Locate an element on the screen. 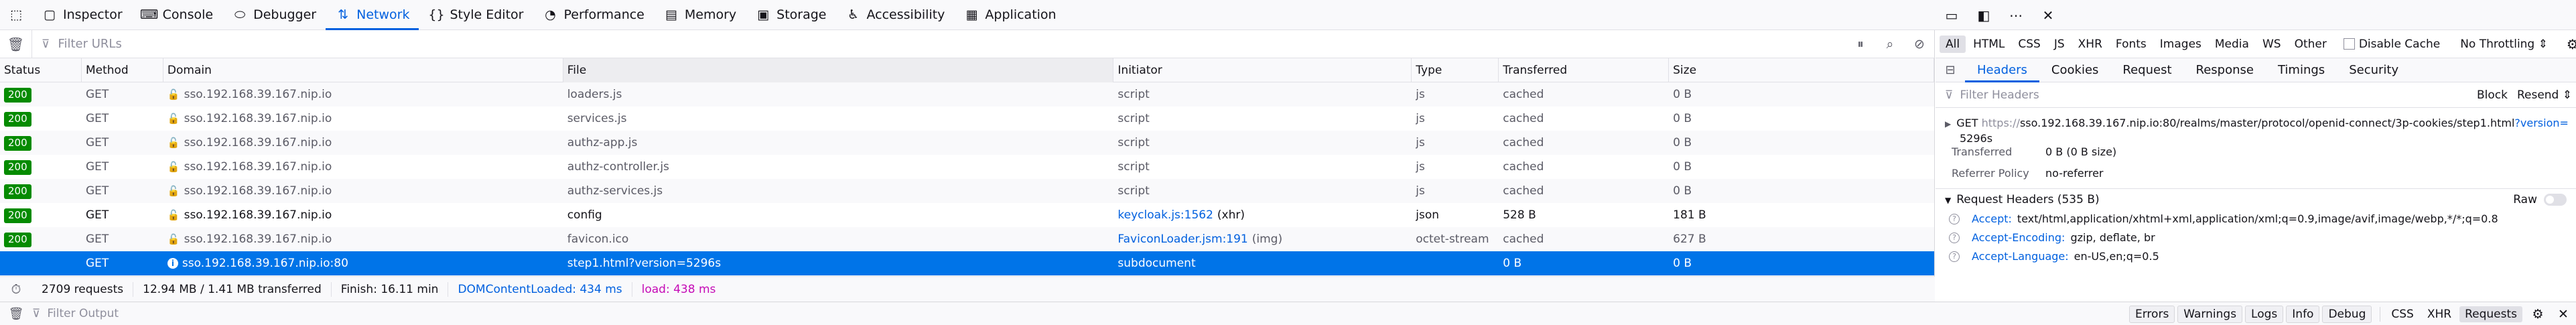 The height and width of the screenshot is (325, 2576). filter-debug-button: Debug is located at coordinates (2347, 314).